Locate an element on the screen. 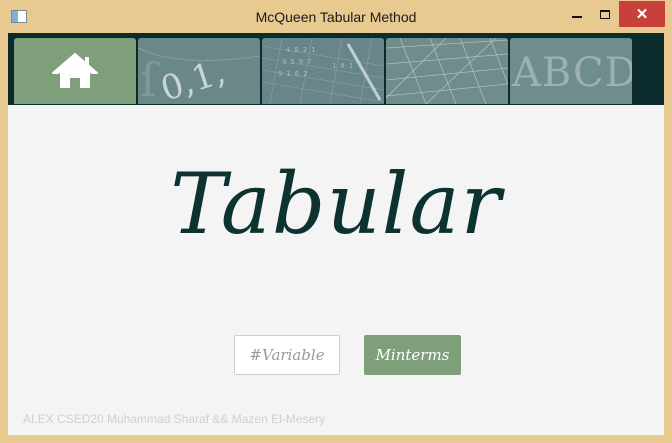 The height and width of the screenshot is (443, 672). svg-text: ABCD is located at coordinates (571, 73).